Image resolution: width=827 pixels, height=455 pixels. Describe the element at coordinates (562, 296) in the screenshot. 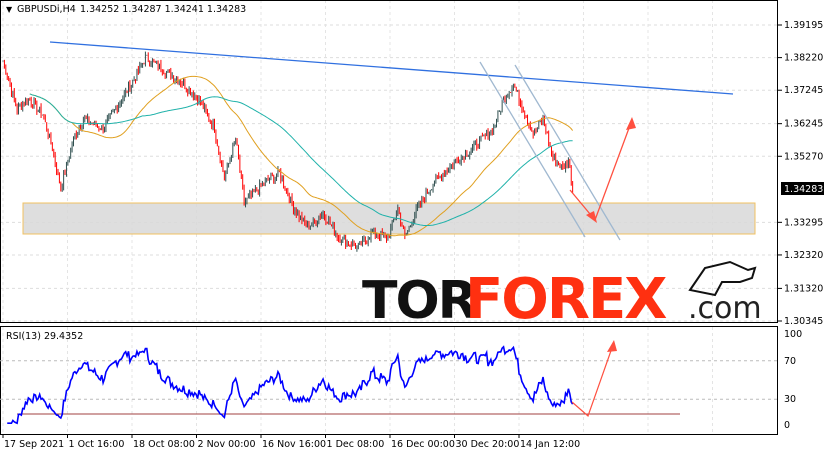

I see `torforex-watermark: TOR FOREX .com` at that location.